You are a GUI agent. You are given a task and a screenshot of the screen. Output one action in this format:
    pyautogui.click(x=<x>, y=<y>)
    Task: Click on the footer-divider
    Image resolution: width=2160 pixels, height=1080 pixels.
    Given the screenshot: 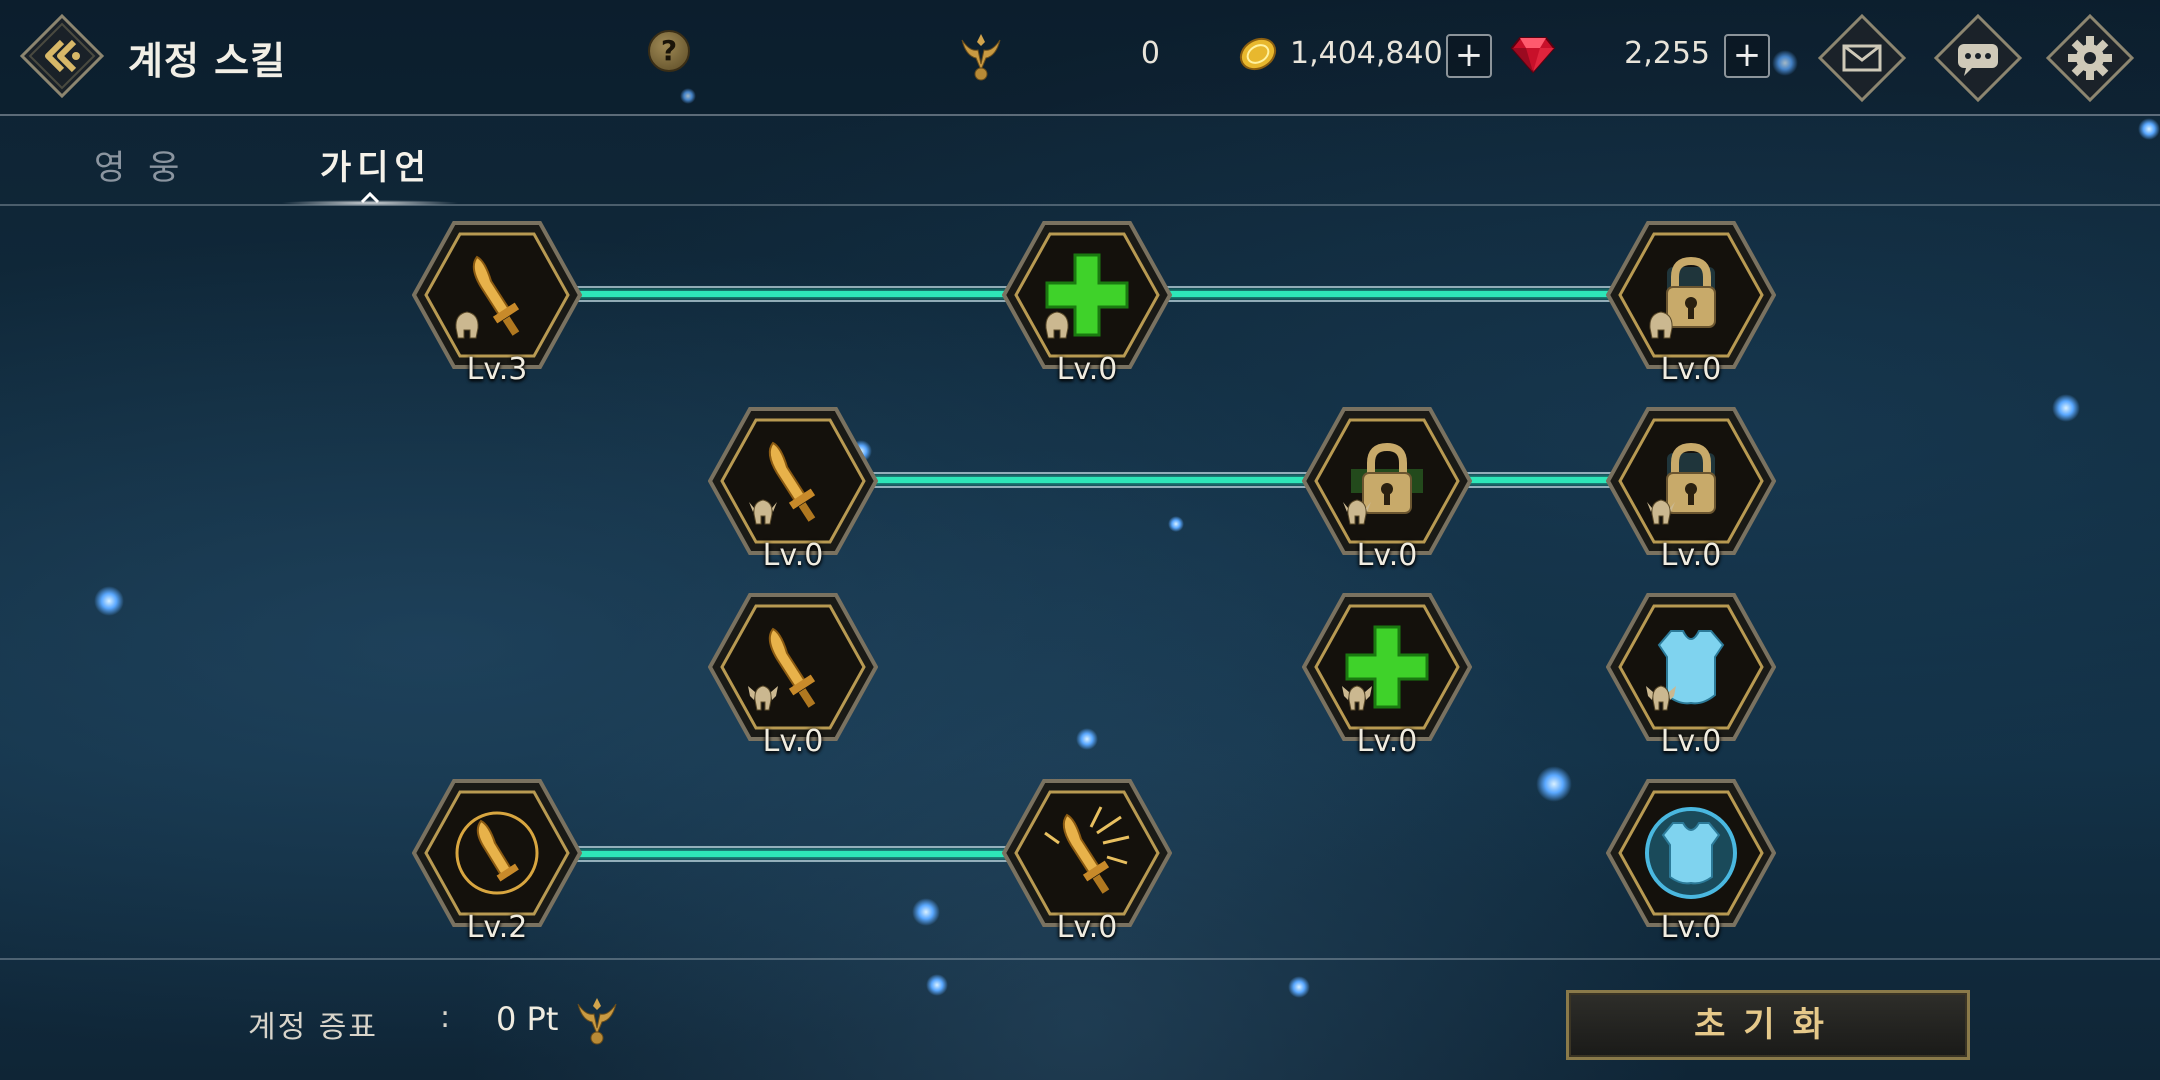 What is the action you would take?
    pyautogui.click(x=1080, y=959)
    